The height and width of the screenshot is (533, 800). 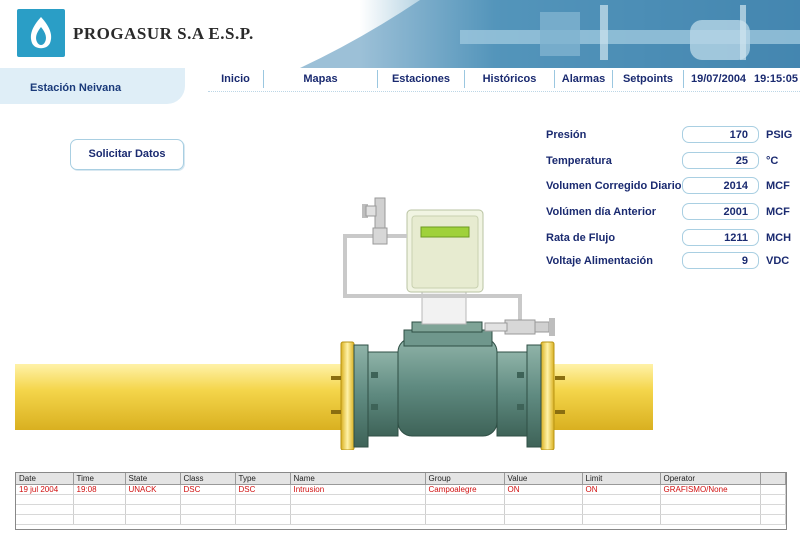 What do you see at coordinates (543, 489) in the screenshot?
I see `cell-value: ON` at bounding box center [543, 489].